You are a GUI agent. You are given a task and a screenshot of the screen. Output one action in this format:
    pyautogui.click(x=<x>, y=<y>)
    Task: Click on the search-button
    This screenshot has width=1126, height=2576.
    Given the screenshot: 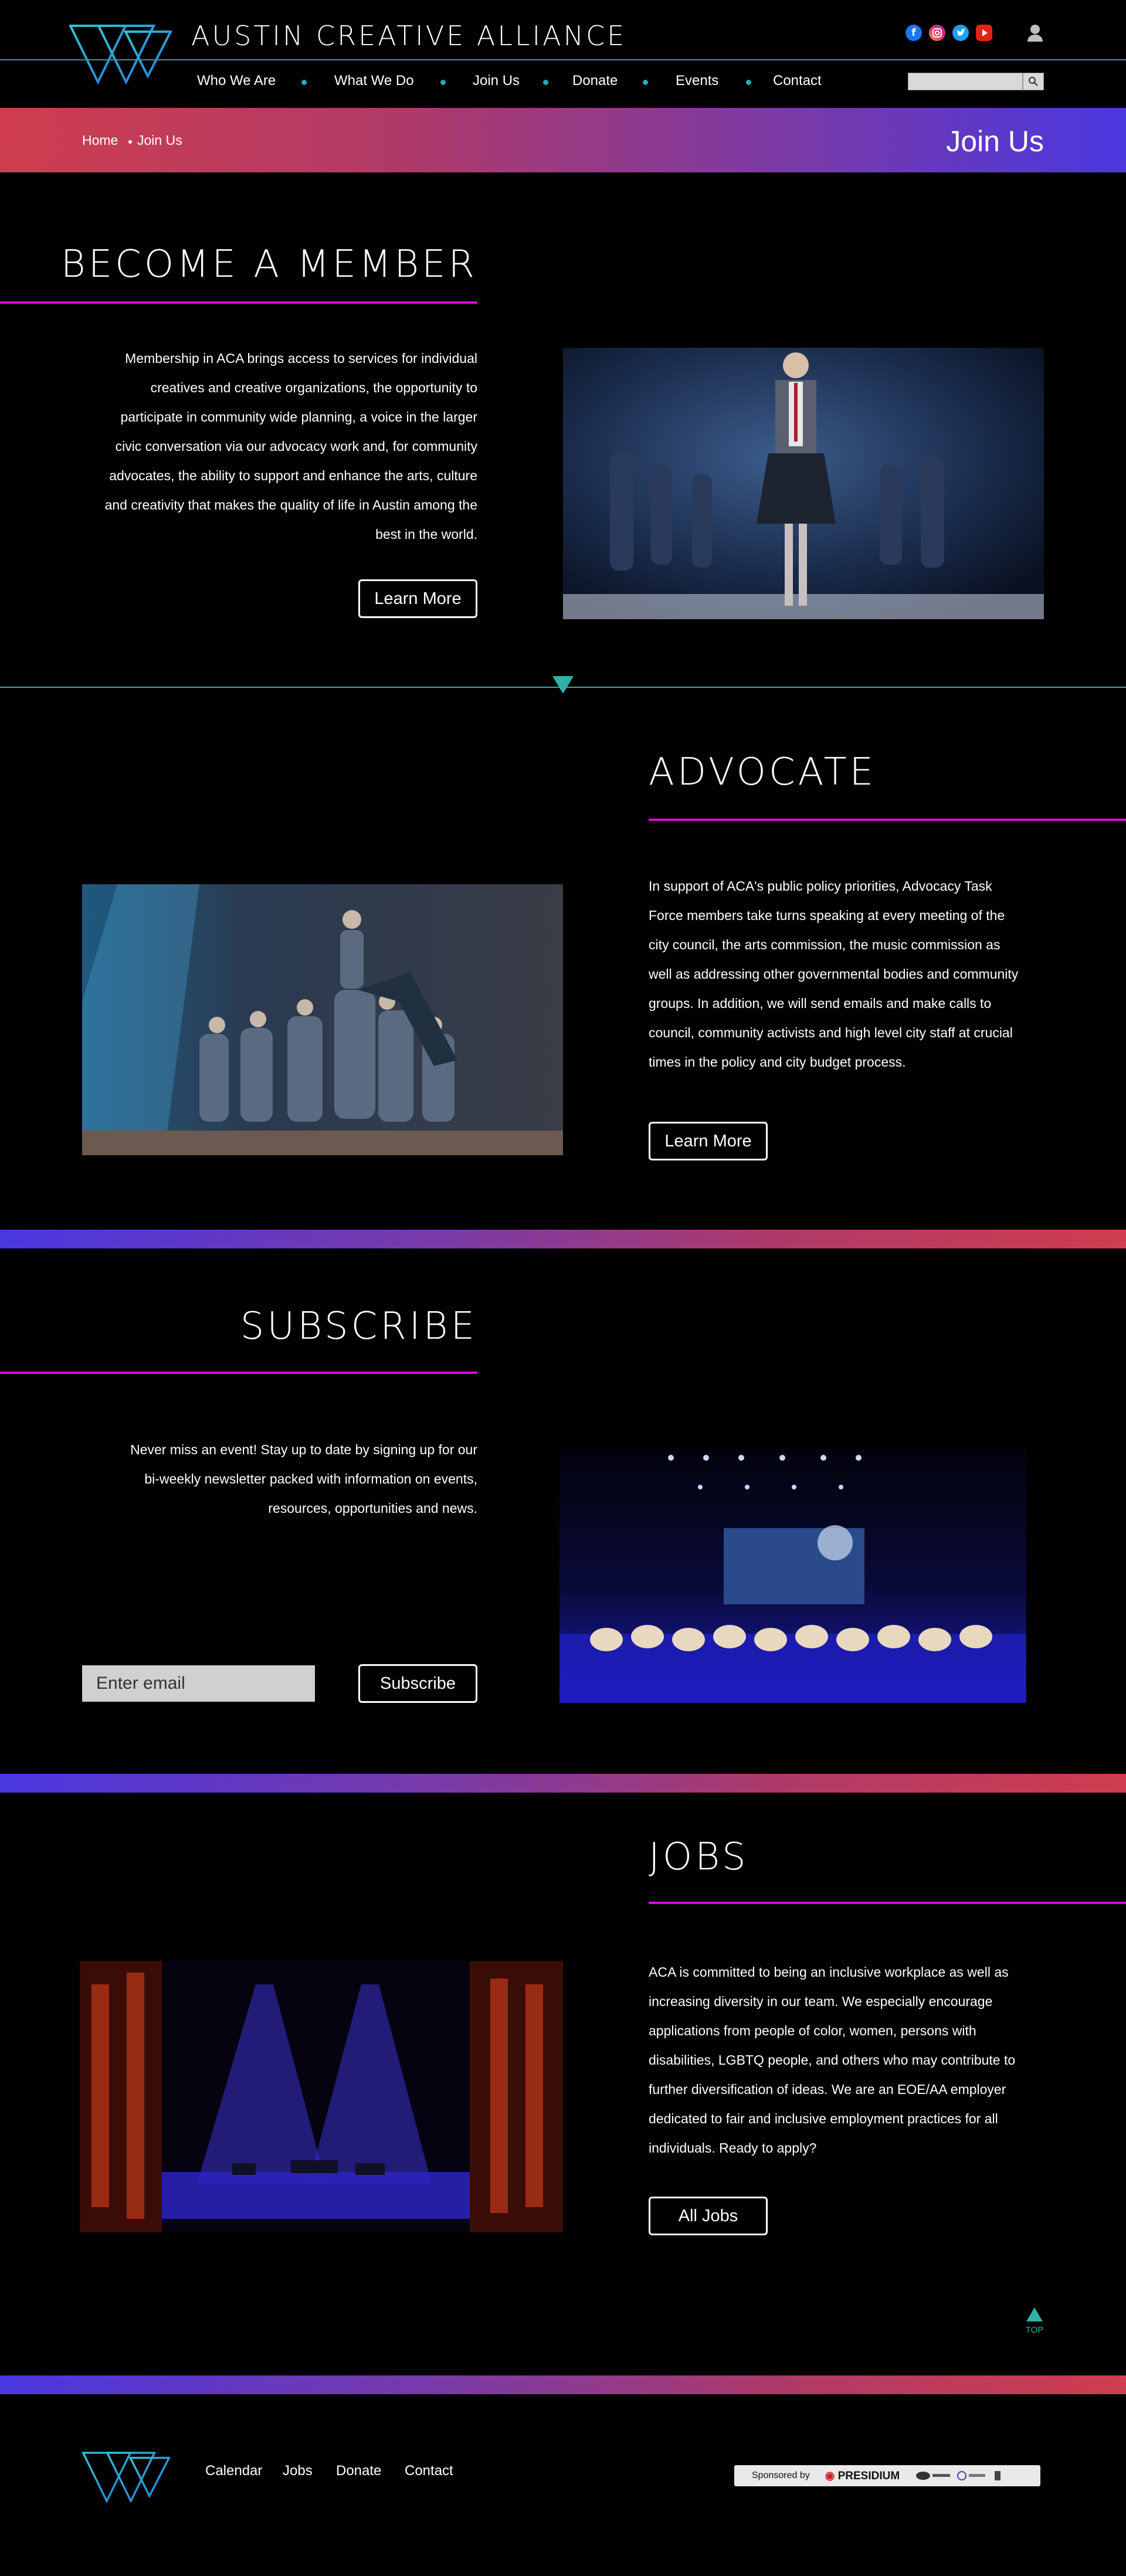 What is the action you would take?
    pyautogui.click(x=1033, y=81)
    